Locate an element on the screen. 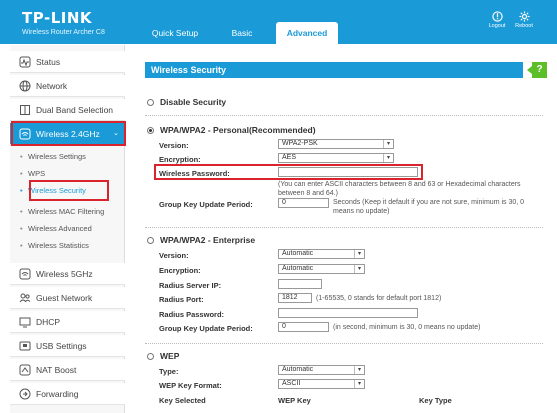 This screenshot has height=413, width=557. logout-button: Logout is located at coordinates (497, 20).